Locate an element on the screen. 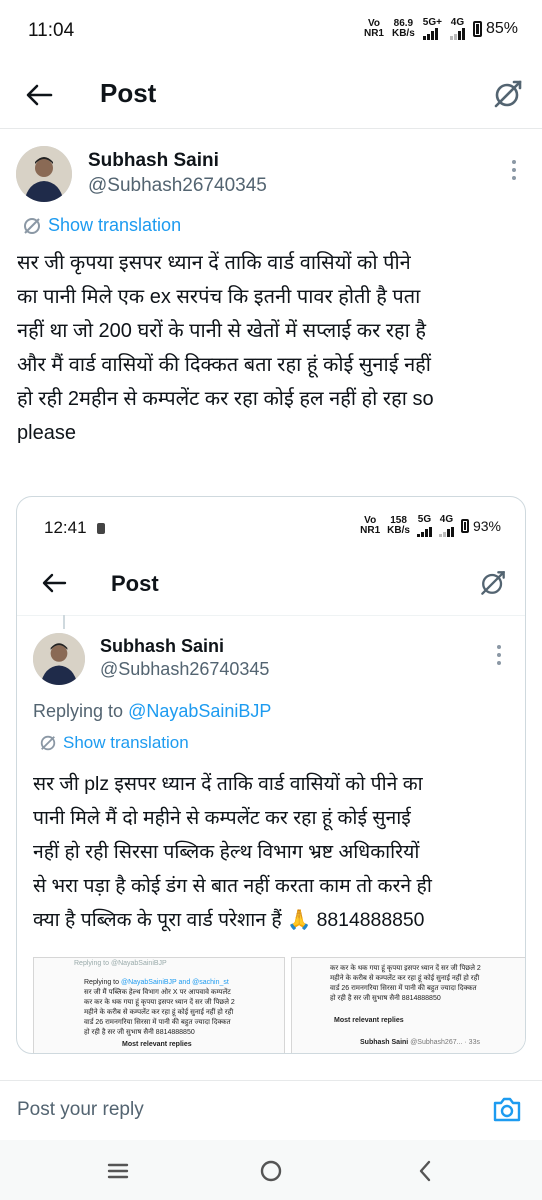 The image size is (542, 1200). more-options-icon is located at coordinates (499, 655).